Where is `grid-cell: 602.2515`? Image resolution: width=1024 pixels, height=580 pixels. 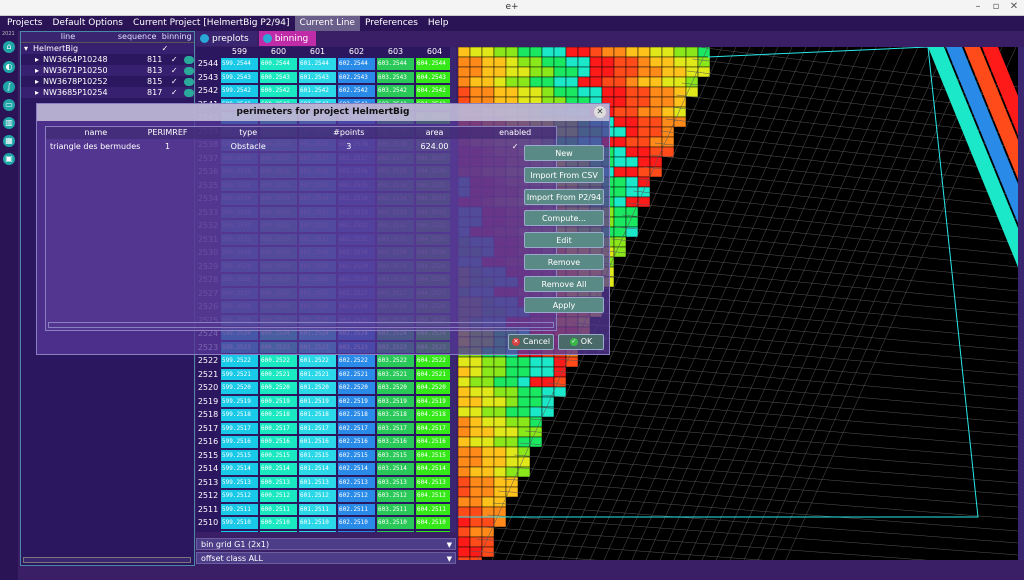
grid-cell: 602.2515 is located at coordinates (356, 455).